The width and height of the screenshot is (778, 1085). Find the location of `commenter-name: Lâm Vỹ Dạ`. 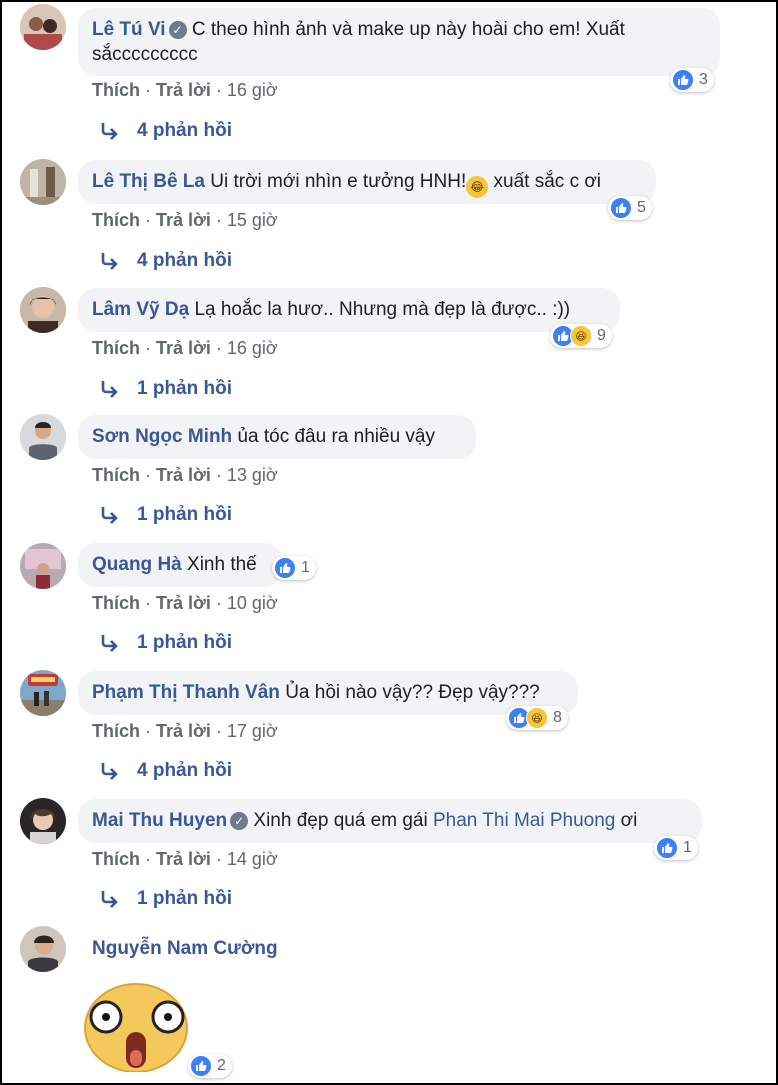

commenter-name: Lâm Vỹ Dạ is located at coordinates (140, 309).